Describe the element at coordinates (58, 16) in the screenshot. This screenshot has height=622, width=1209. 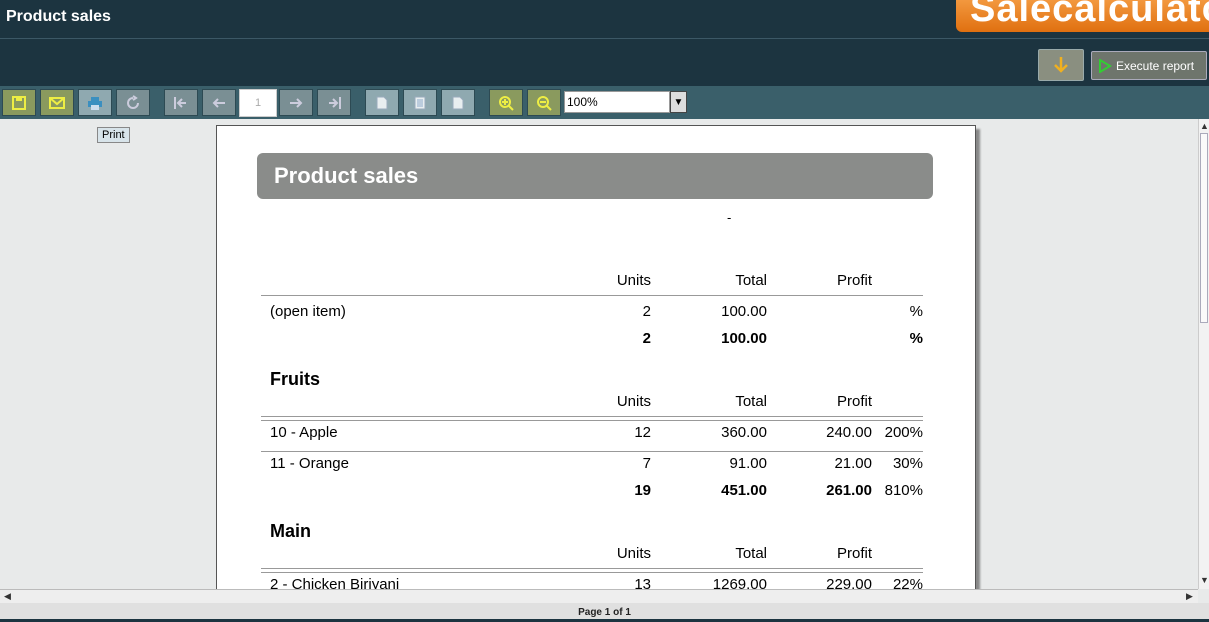
I see `app-title: Product sales` at that location.